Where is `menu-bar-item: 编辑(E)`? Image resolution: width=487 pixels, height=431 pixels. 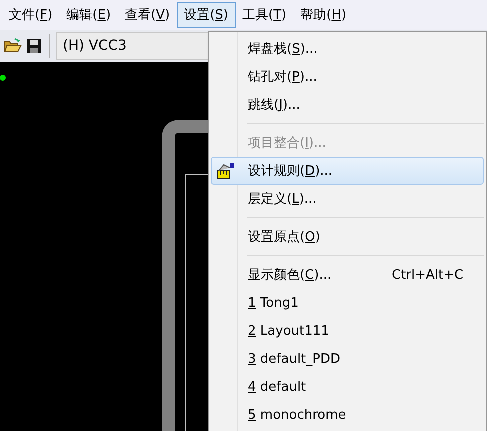 menu-bar-item: 编辑(E) is located at coordinates (89, 15).